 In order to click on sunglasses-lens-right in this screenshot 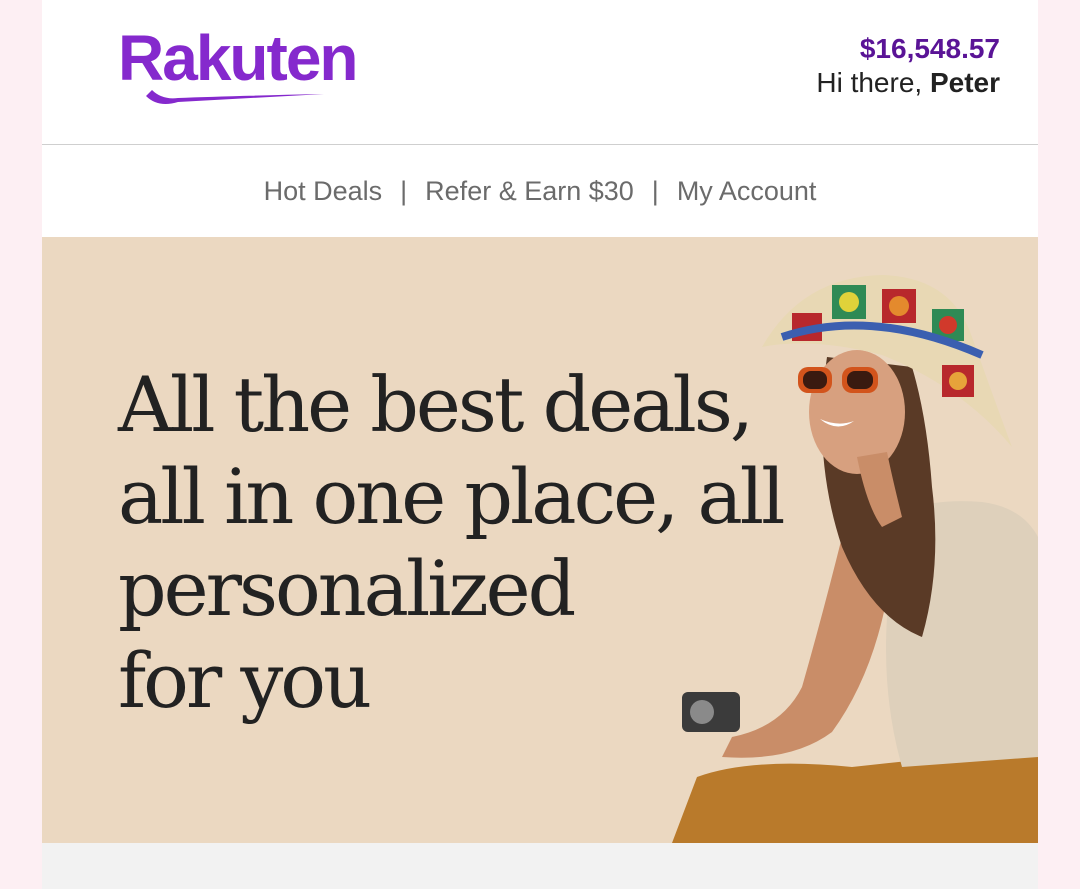, I will do `click(860, 380)`.